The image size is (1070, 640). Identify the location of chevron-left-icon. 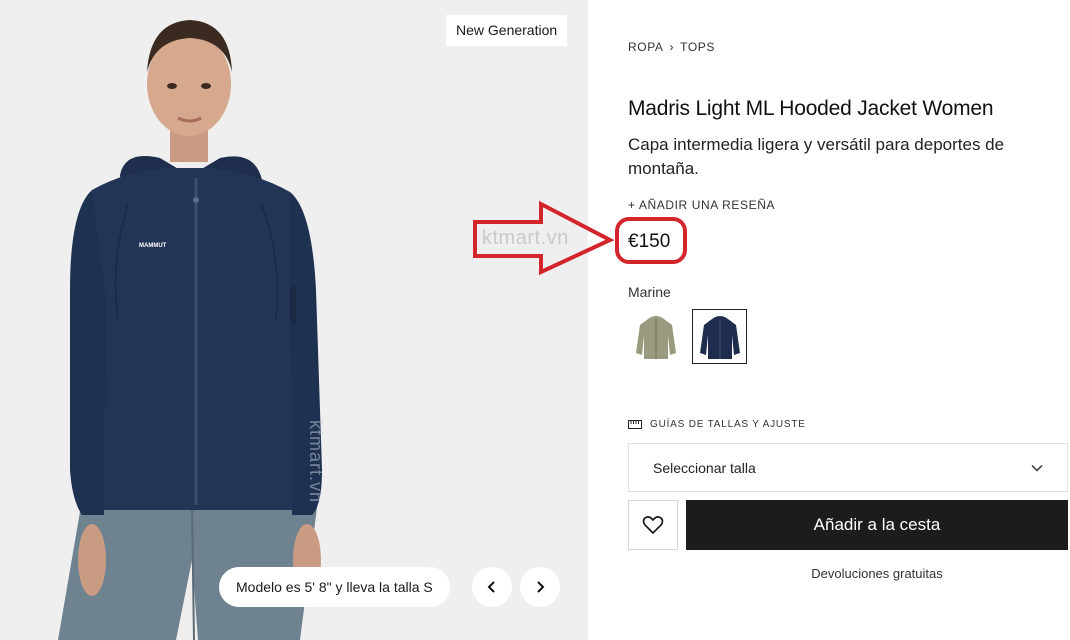
(491, 587).